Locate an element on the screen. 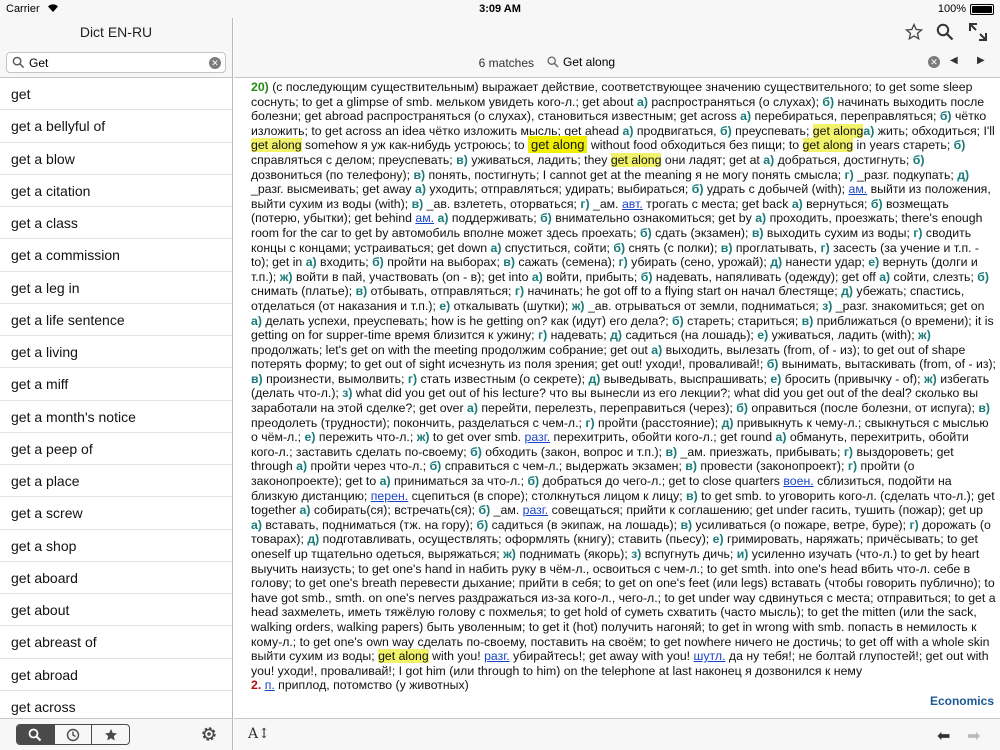 The width and height of the screenshot is (1000, 750). text: нанести удар; is located at coordinates (825, 262).